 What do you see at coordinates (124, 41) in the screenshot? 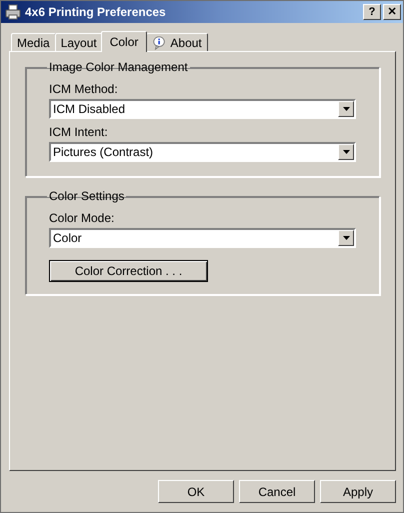
I see `tab: Color` at bounding box center [124, 41].